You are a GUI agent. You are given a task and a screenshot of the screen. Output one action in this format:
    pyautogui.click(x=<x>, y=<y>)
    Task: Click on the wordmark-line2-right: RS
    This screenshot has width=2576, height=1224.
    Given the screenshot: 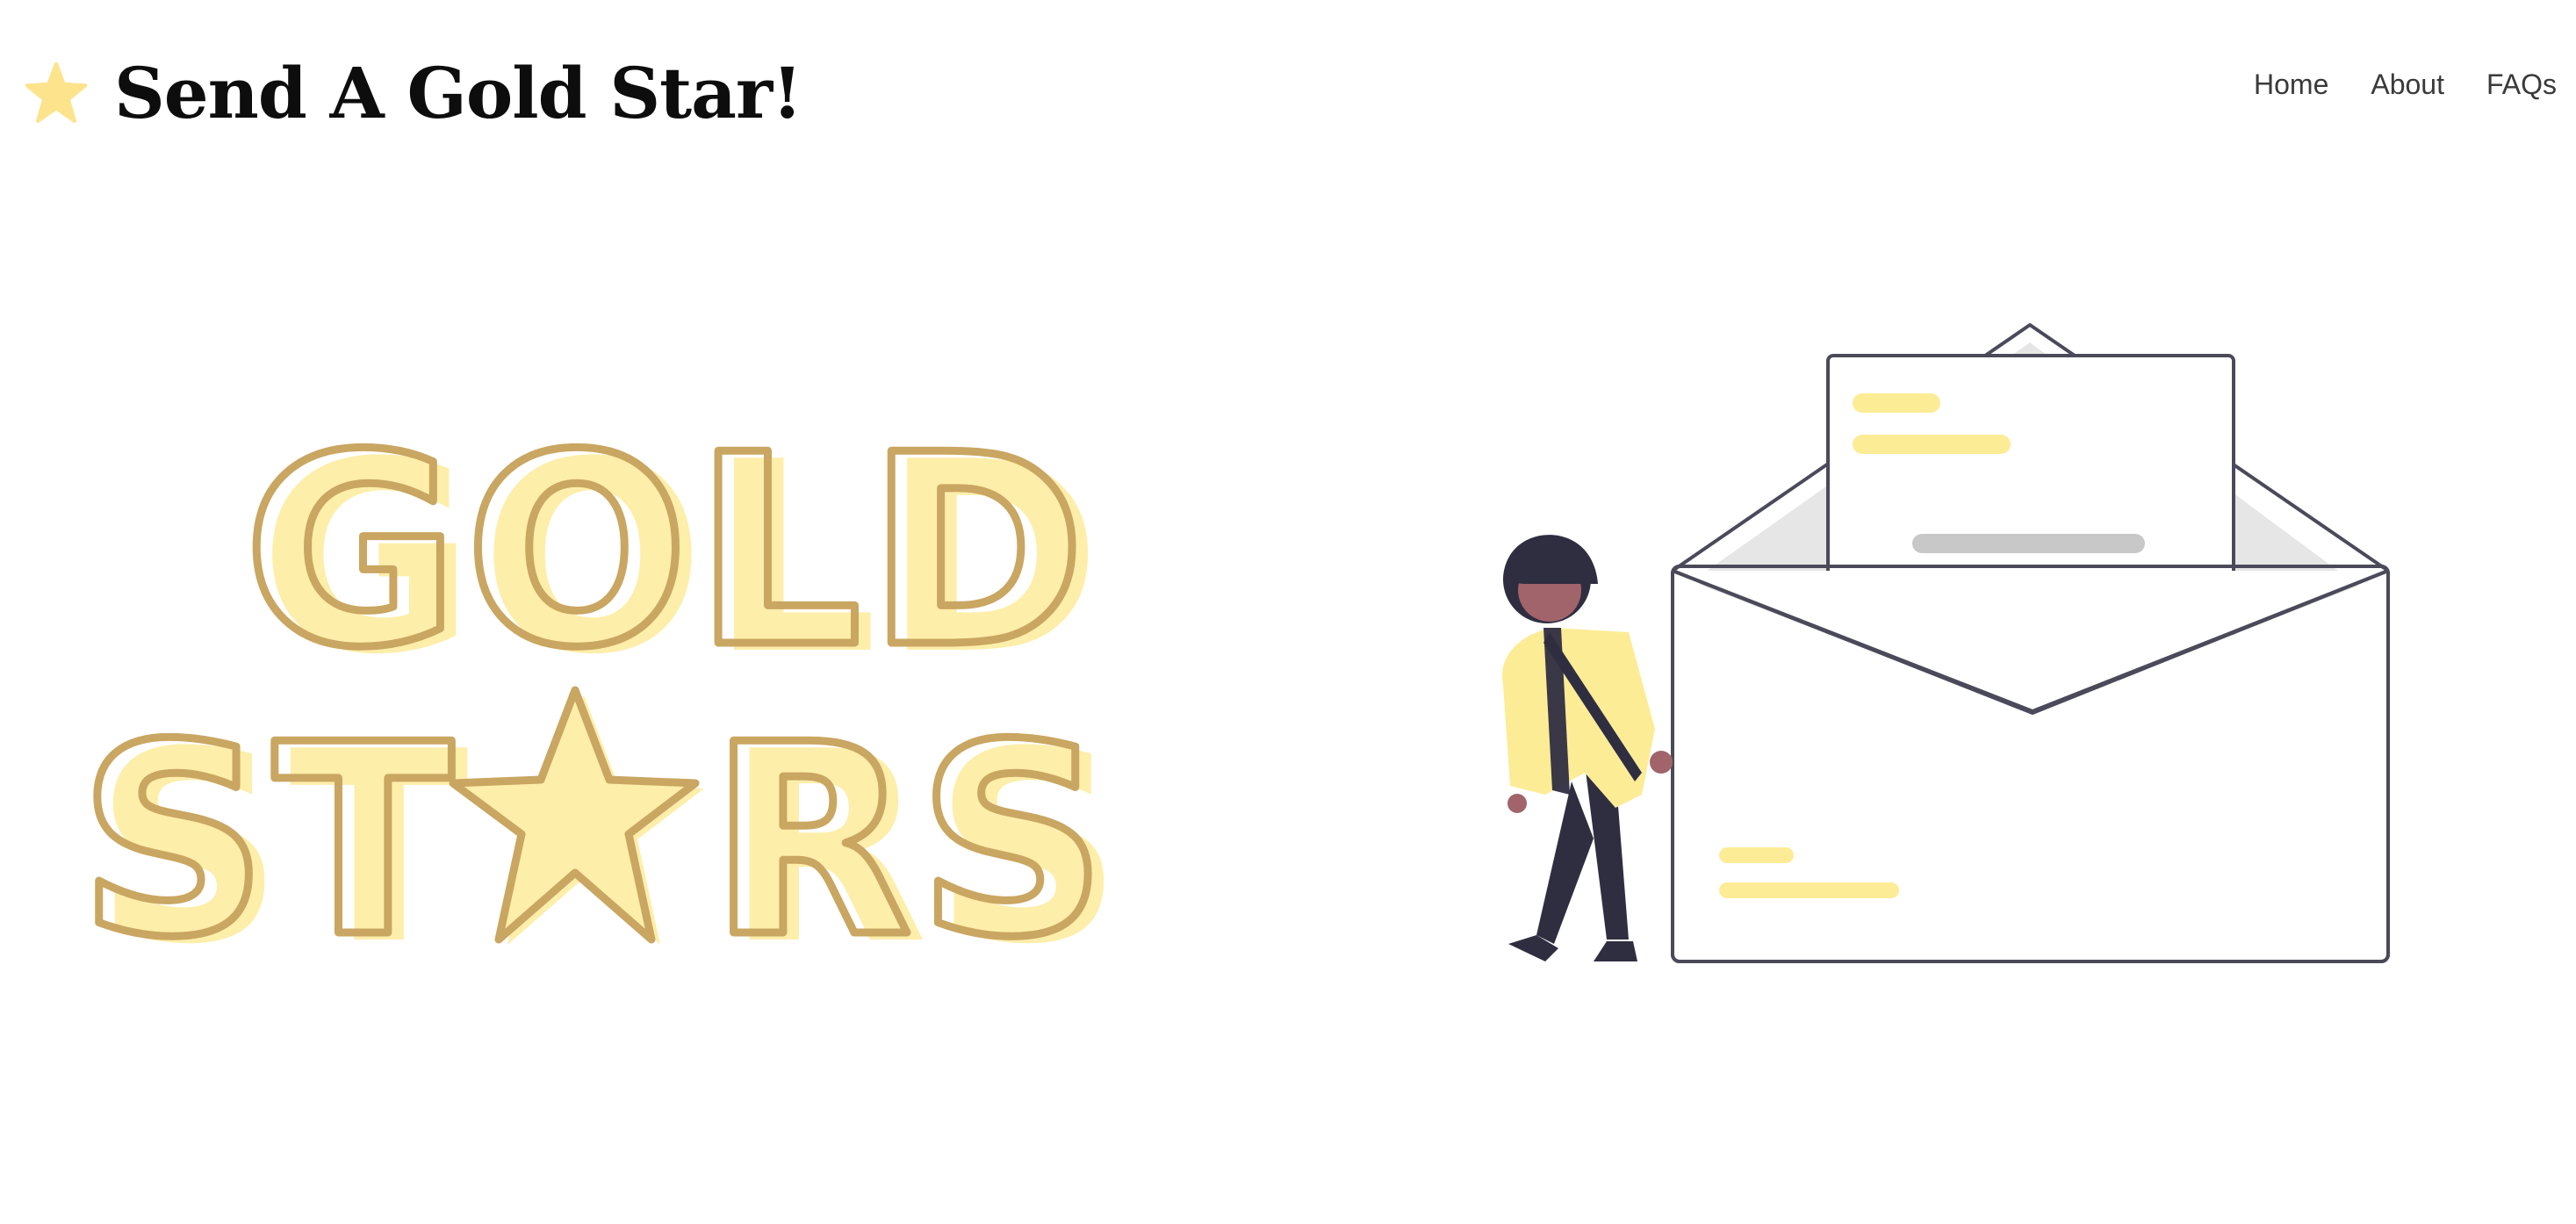 What is the action you would take?
    pyautogui.click(x=910, y=831)
    